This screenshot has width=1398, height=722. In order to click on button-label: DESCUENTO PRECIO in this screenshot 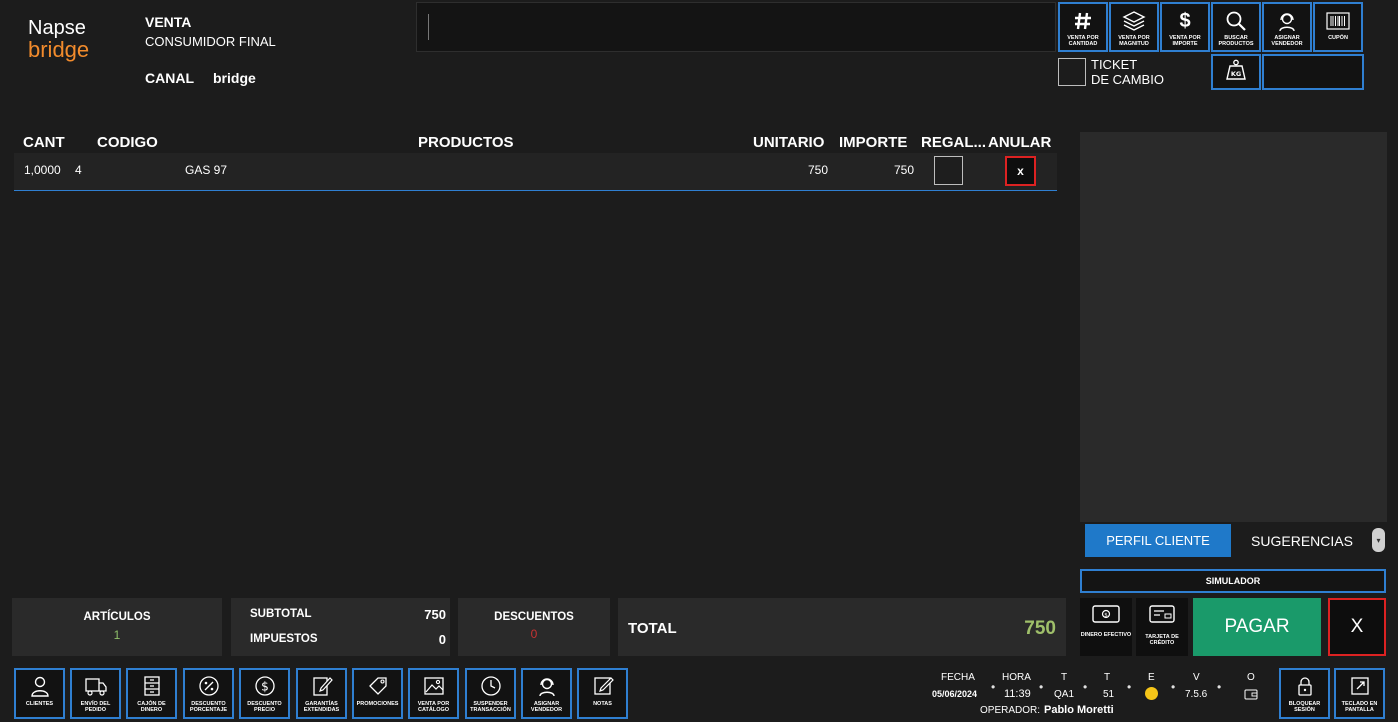, I will do `click(264, 707)`.